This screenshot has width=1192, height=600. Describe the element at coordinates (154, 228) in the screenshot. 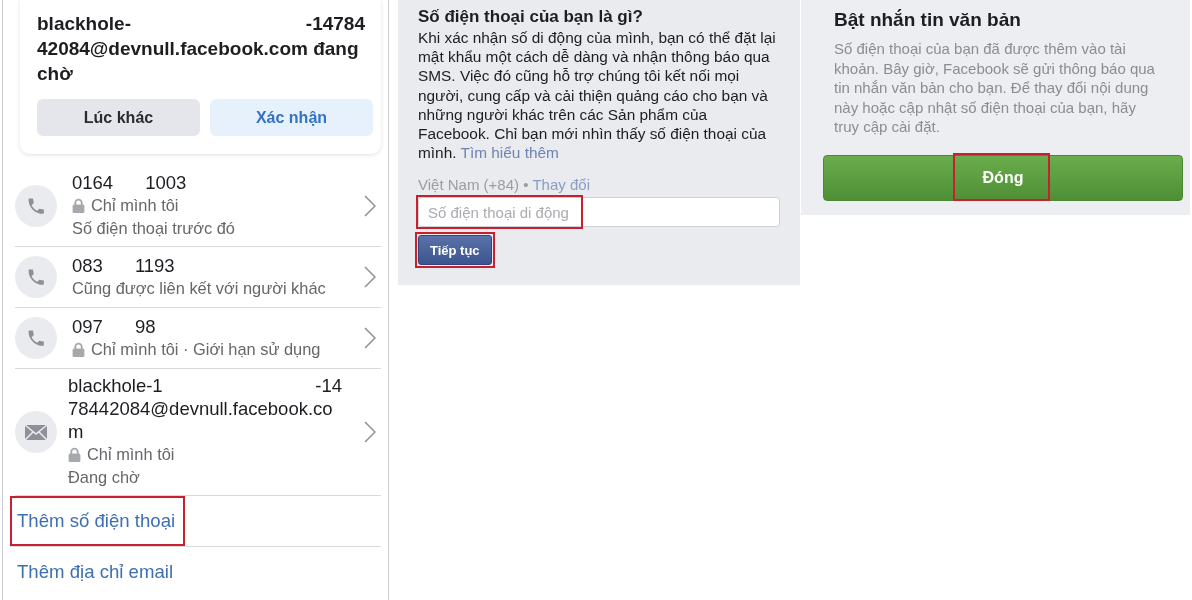

I see `contact-note: Số điện thoại trước đó` at that location.